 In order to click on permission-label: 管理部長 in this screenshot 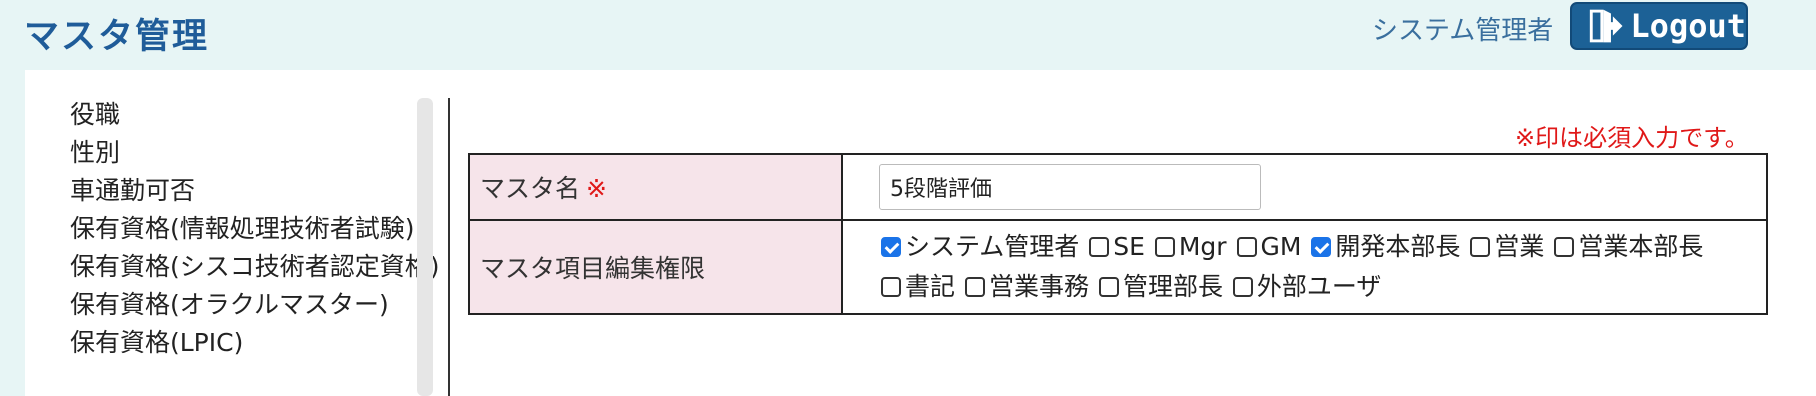, I will do `click(1172, 286)`.